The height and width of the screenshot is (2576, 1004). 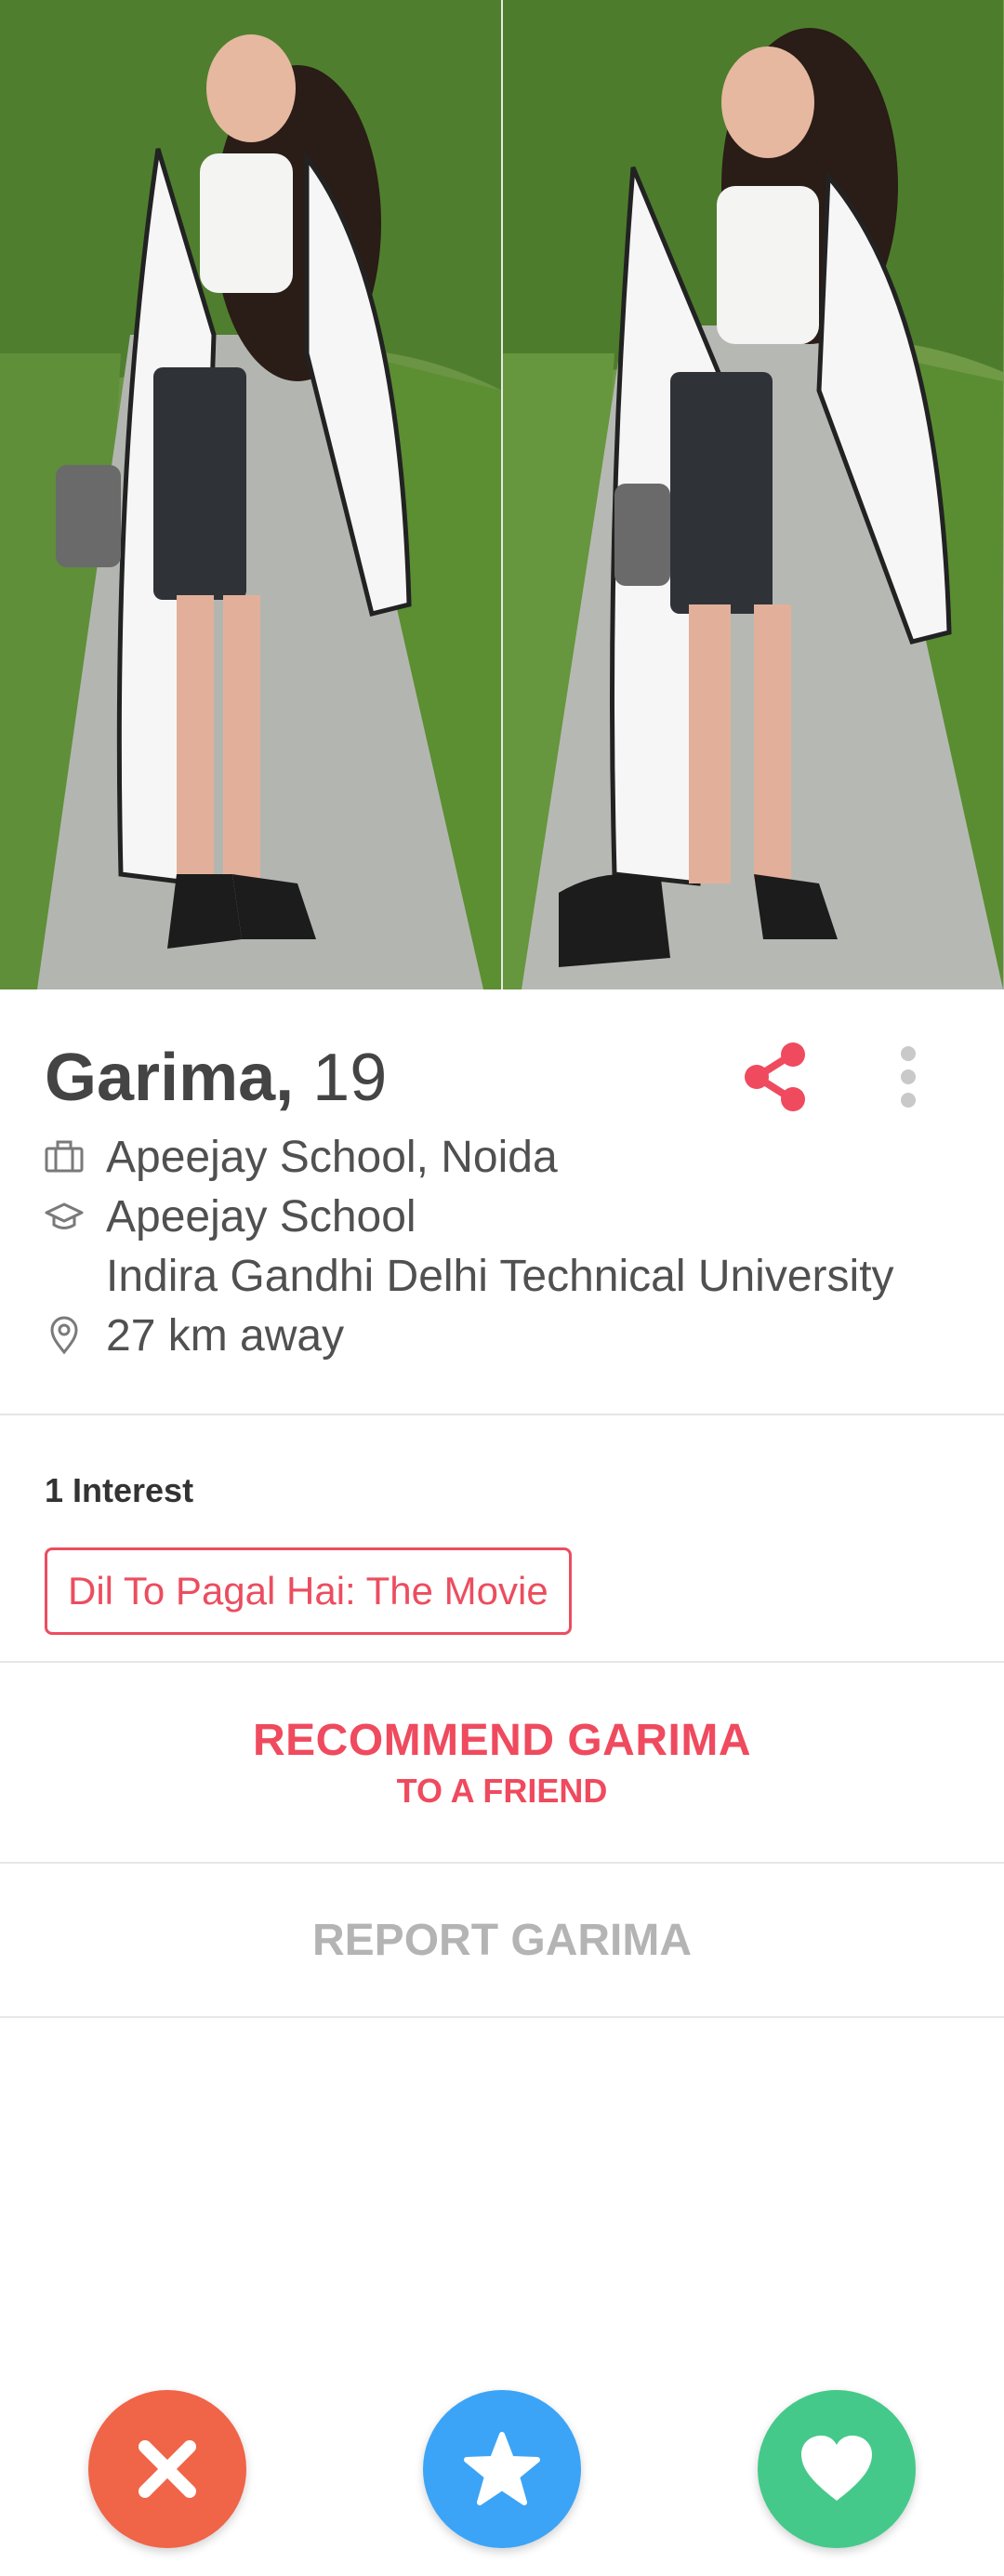 What do you see at coordinates (502, 1740) in the screenshot?
I see `recommend-label: RECOMMEND GARIMA` at bounding box center [502, 1740].